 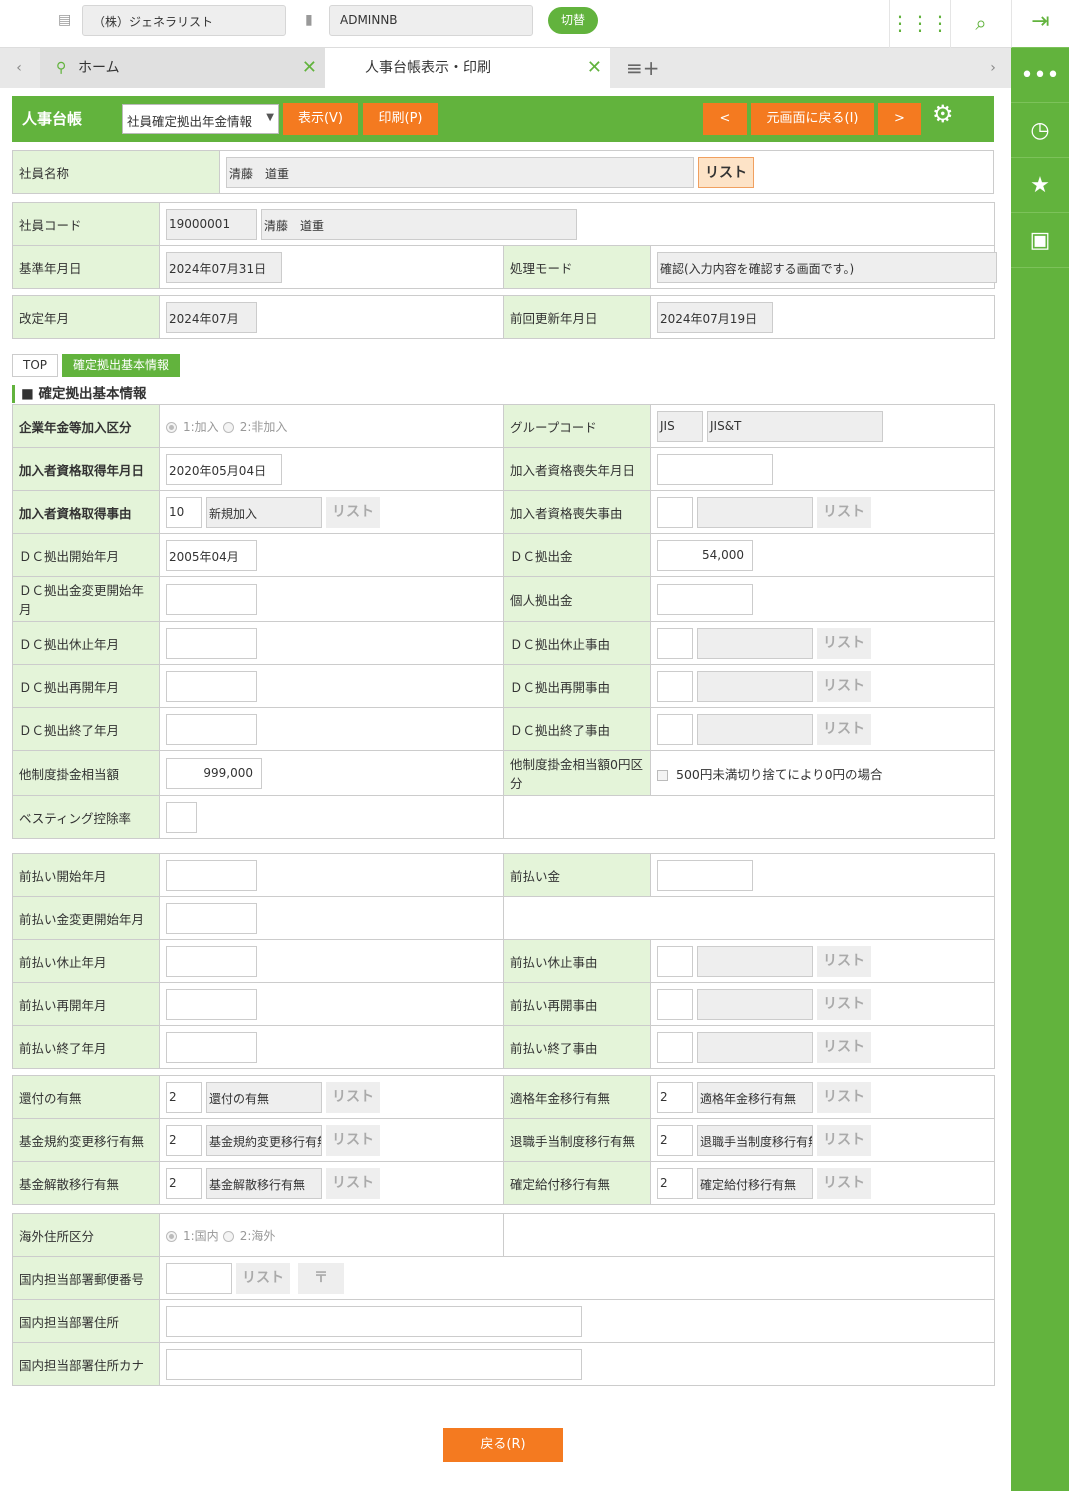 I want to click on prev-button: <, so click(x=725, y=119).